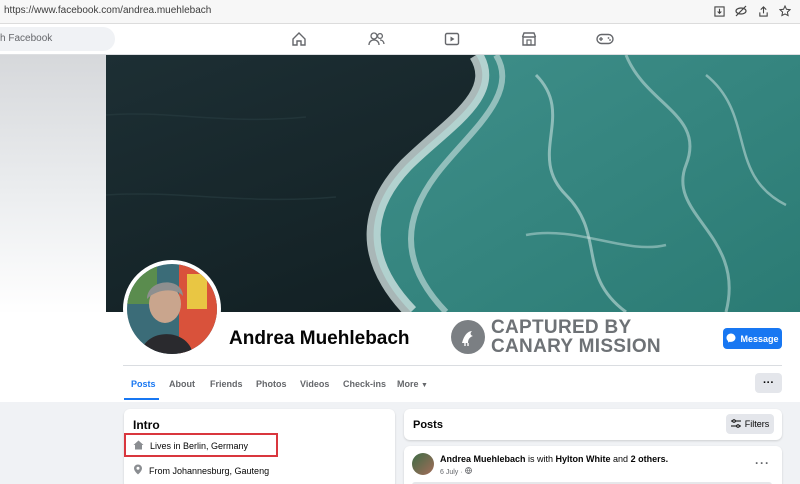 The height and width of the screenshot is (484, 800). I want to click on caret-down-icon: ▼, so click(424, 385).